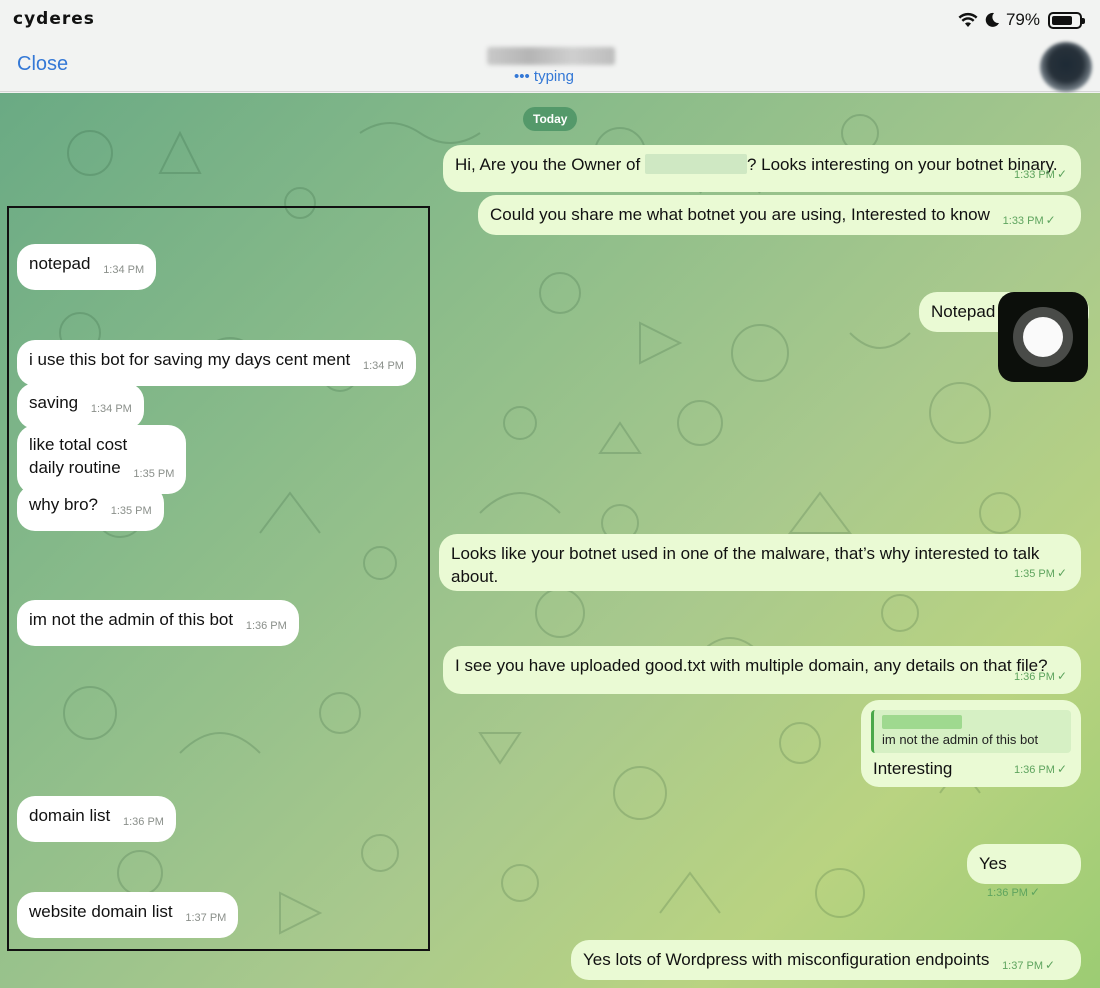 This screenshot has width=1100, height=988. Describe the element at coordinates (101, 911) in the screenshot. I see `message-text: website domain list` at that location.